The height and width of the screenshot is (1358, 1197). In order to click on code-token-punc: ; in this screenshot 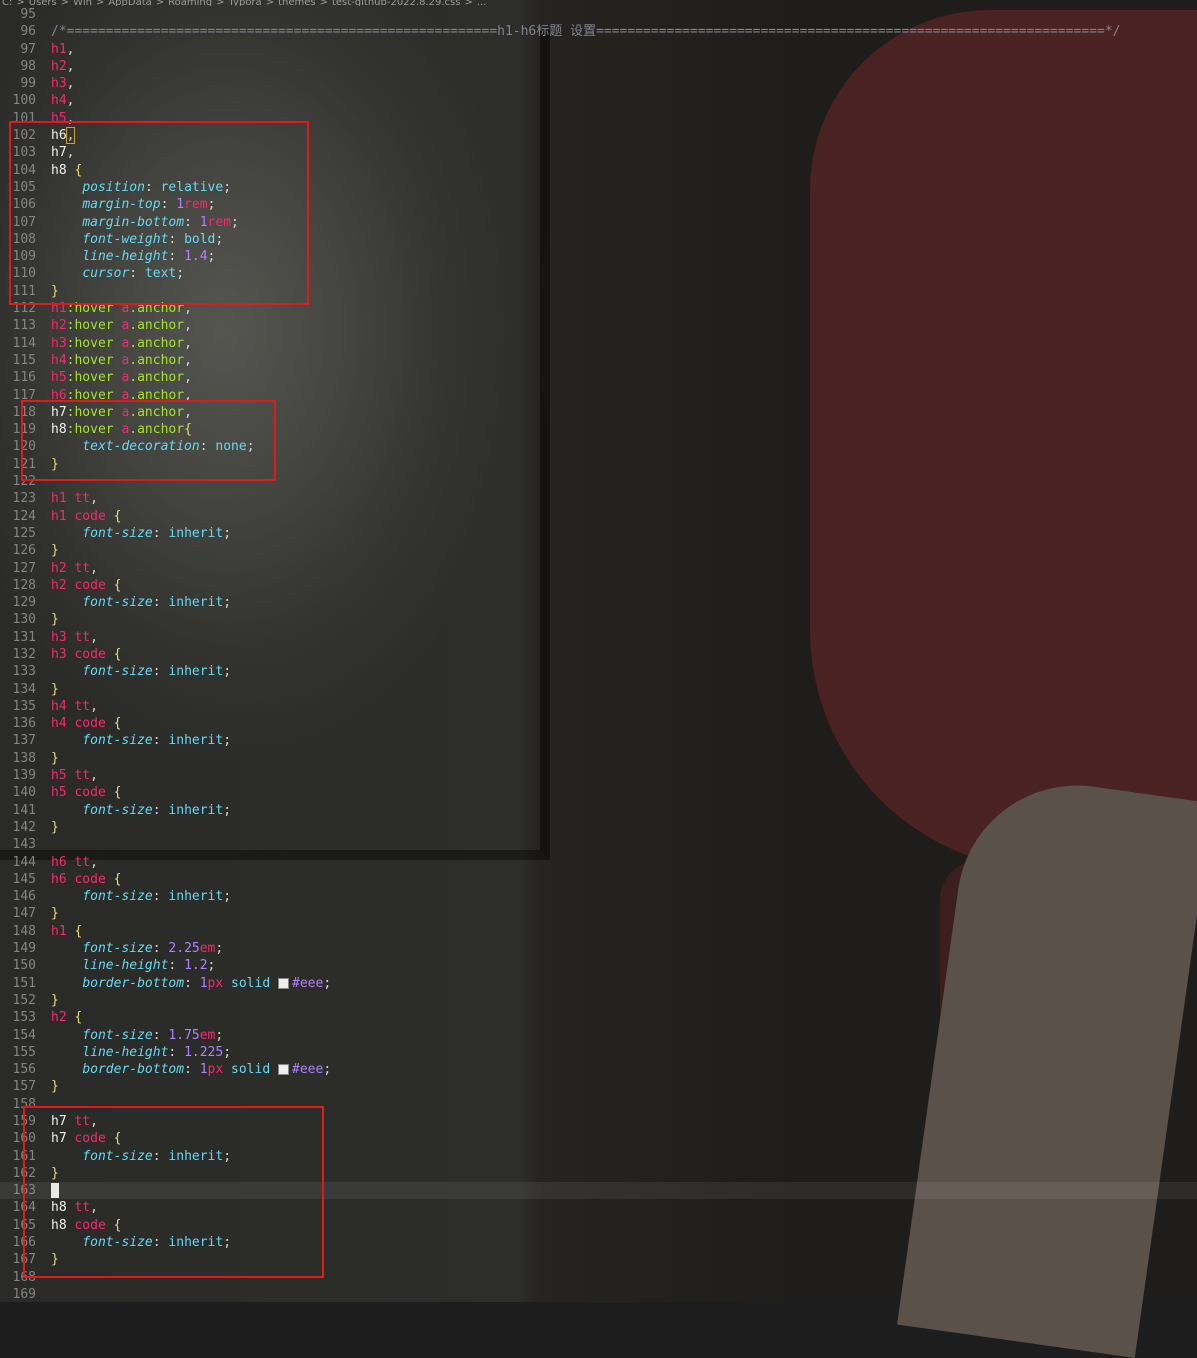, I will do `click(227, 187)`.